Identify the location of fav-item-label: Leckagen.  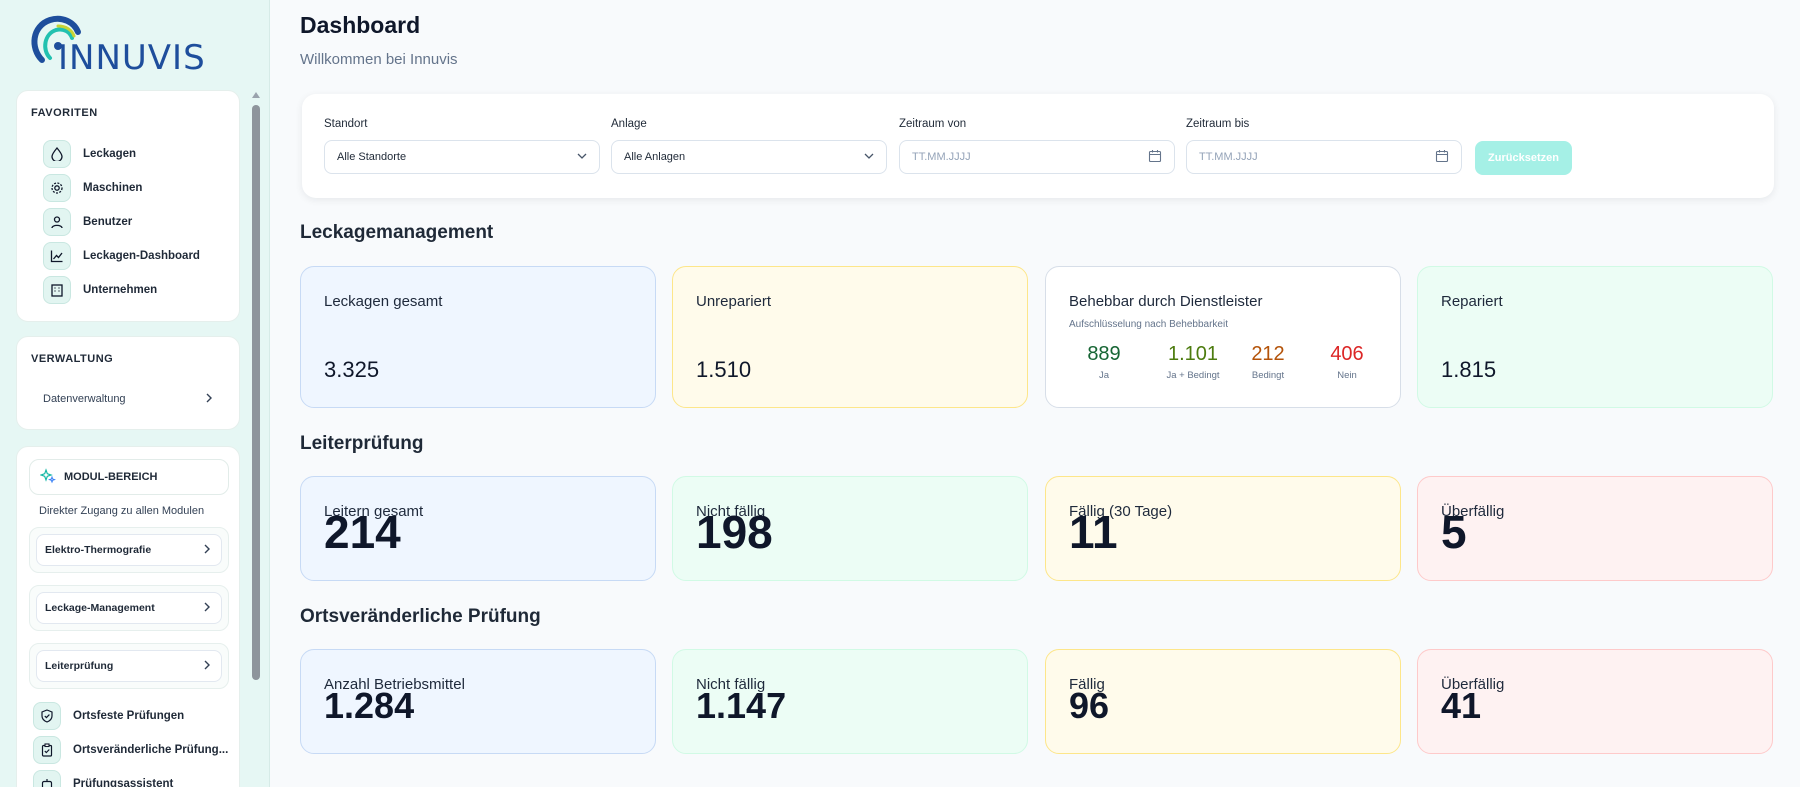
(110, 154).